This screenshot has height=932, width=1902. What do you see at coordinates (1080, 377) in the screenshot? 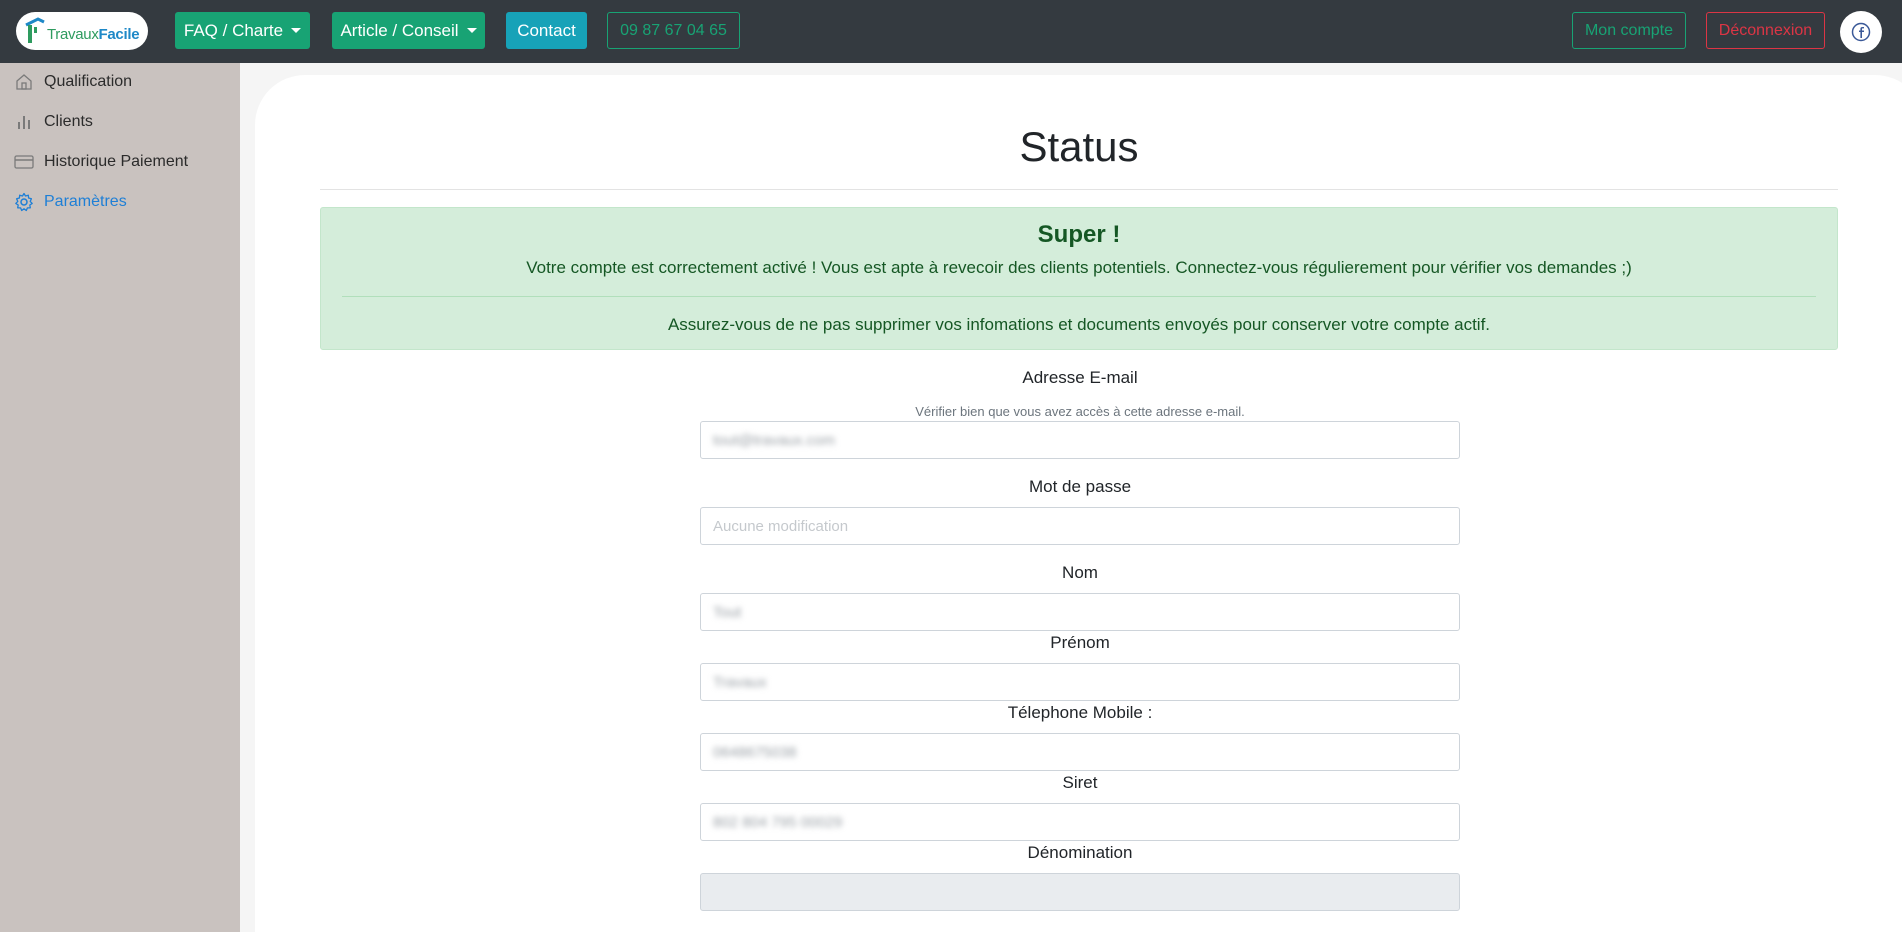
I see `email-label: Adresse E-mail` at bounding box center [1080, 377].